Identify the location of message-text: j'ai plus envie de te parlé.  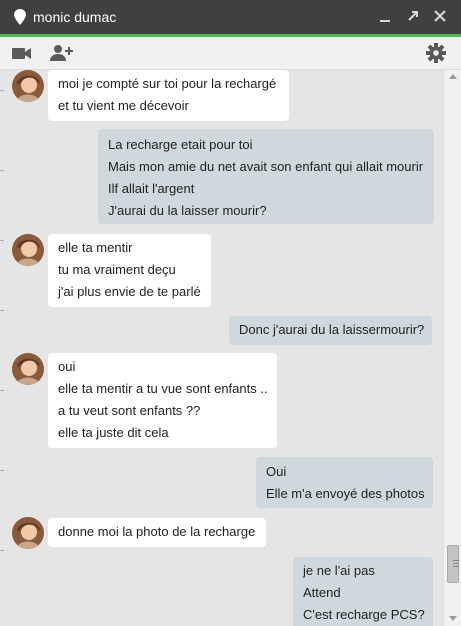
(129, 291).